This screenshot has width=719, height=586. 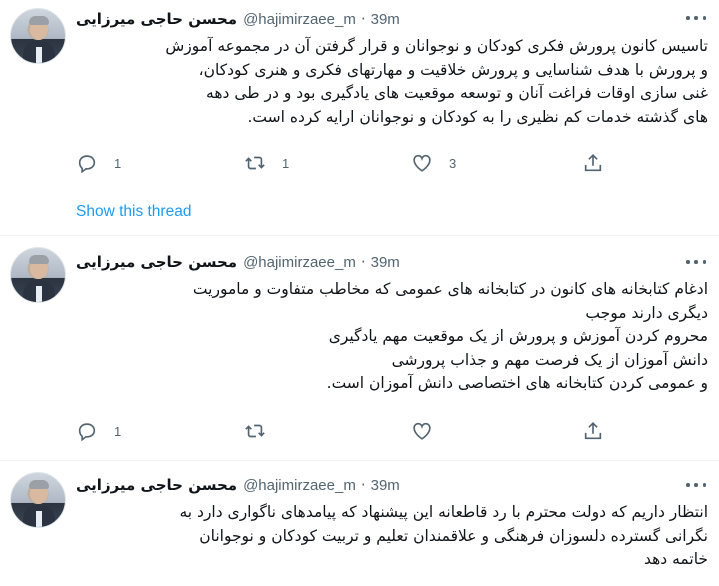 I want to click on like-button: 3, so click(x=433, y=163).